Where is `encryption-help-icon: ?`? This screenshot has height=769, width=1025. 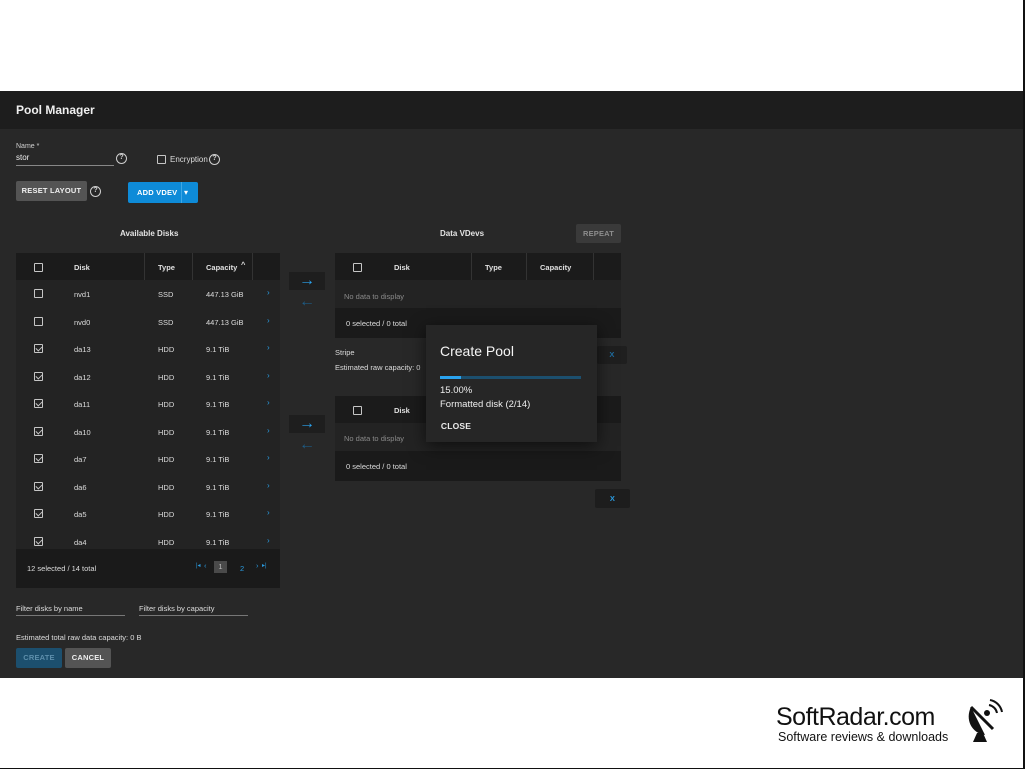
encryption-help-icon: ? is located at coordinates (214, 159).